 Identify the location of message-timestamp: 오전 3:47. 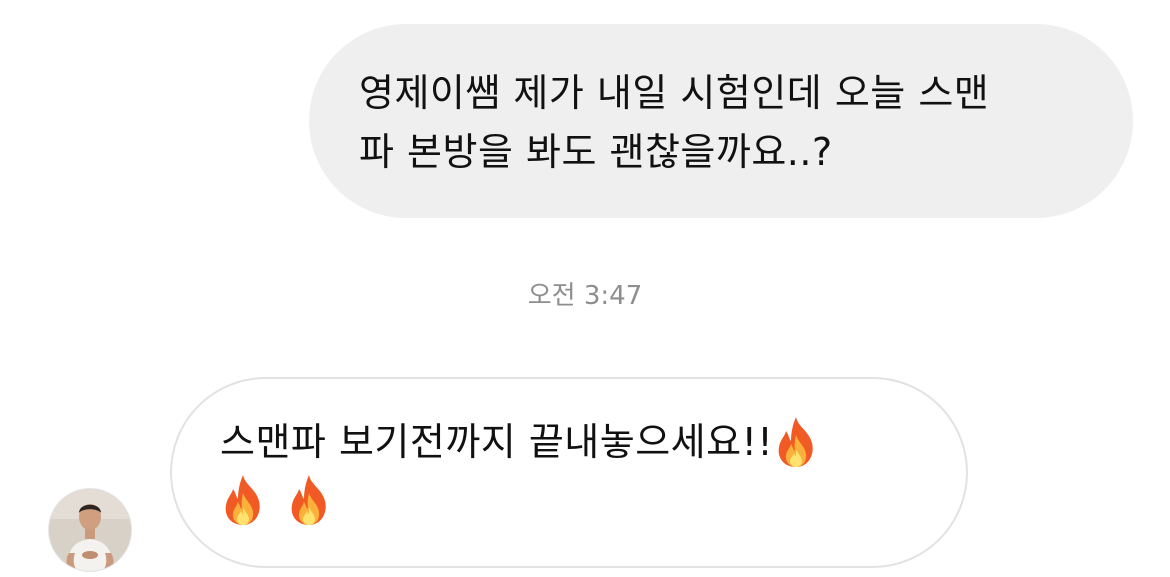
(585, 296).